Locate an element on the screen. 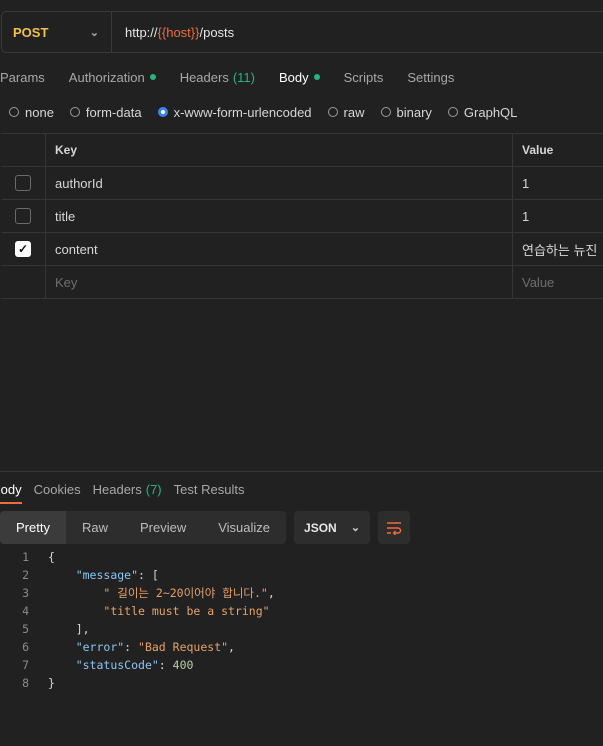  line-number: 4 is located at coordinates (25, 611).